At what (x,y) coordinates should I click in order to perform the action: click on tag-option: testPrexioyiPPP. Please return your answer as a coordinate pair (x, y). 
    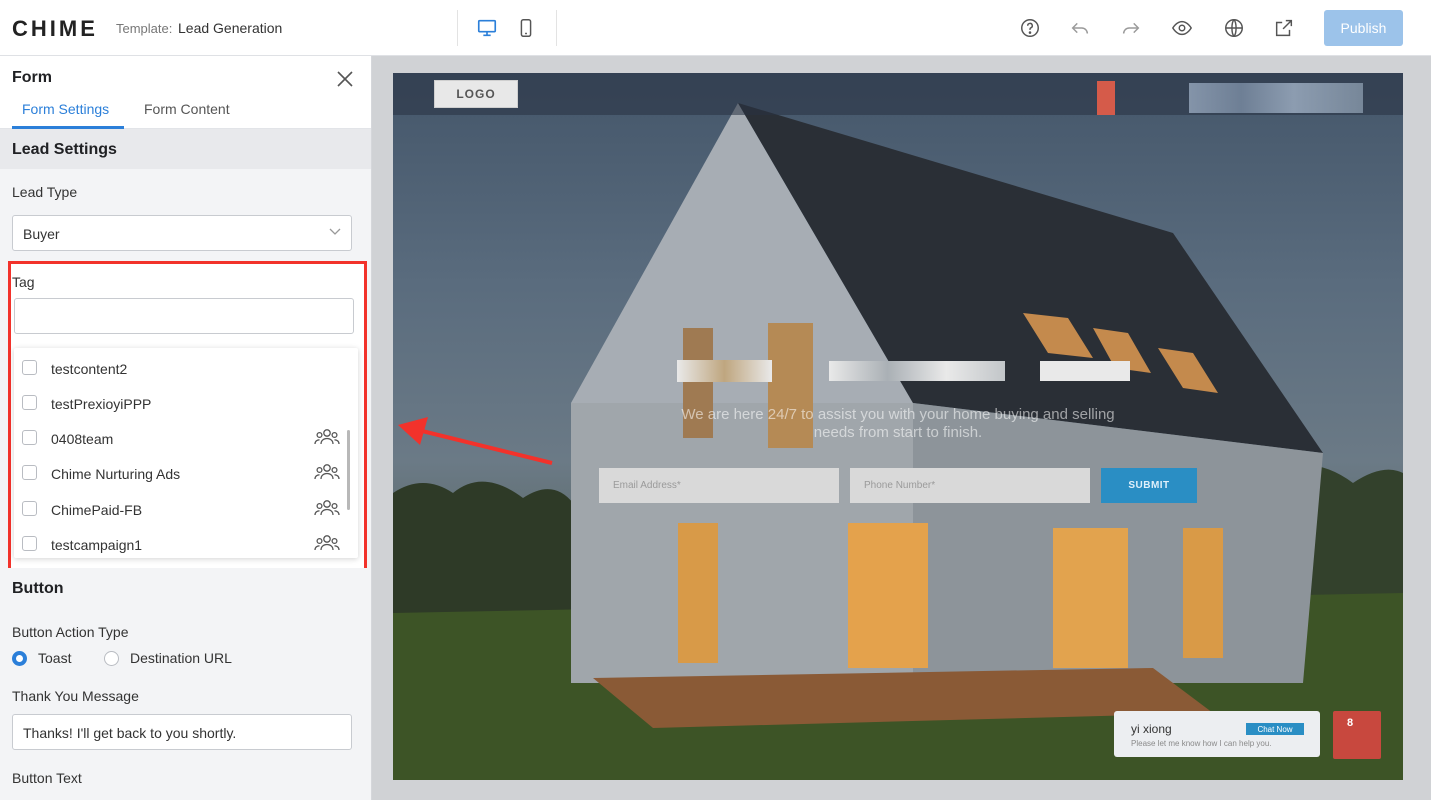
    Looking at the image, I should click on (186, 402).